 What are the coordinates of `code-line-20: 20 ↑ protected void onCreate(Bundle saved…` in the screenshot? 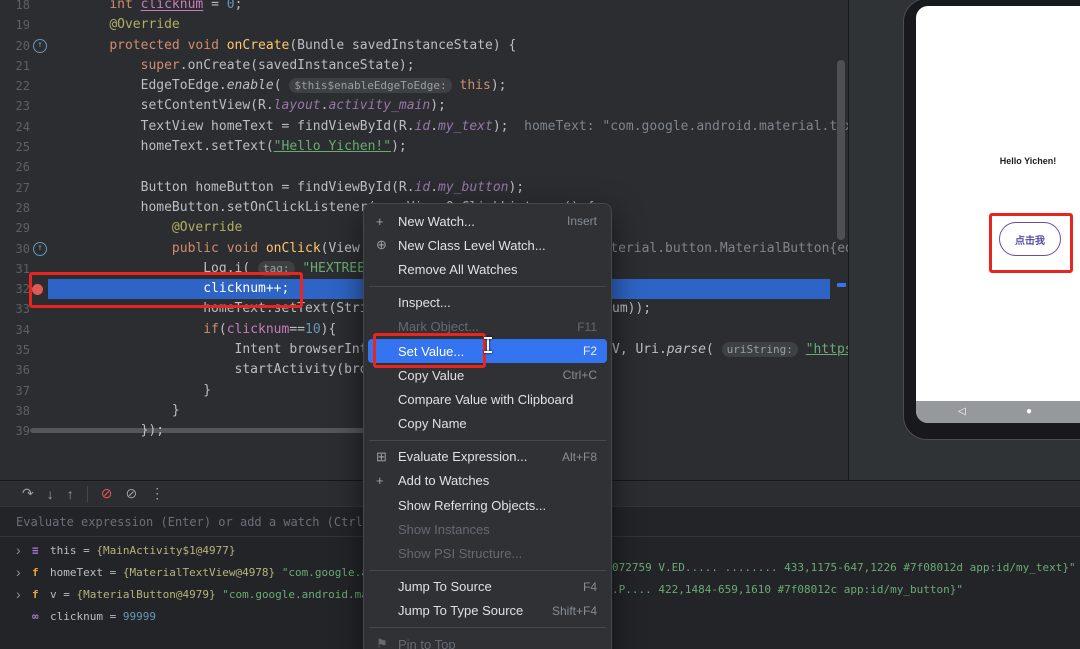 It's located at (424, 46).